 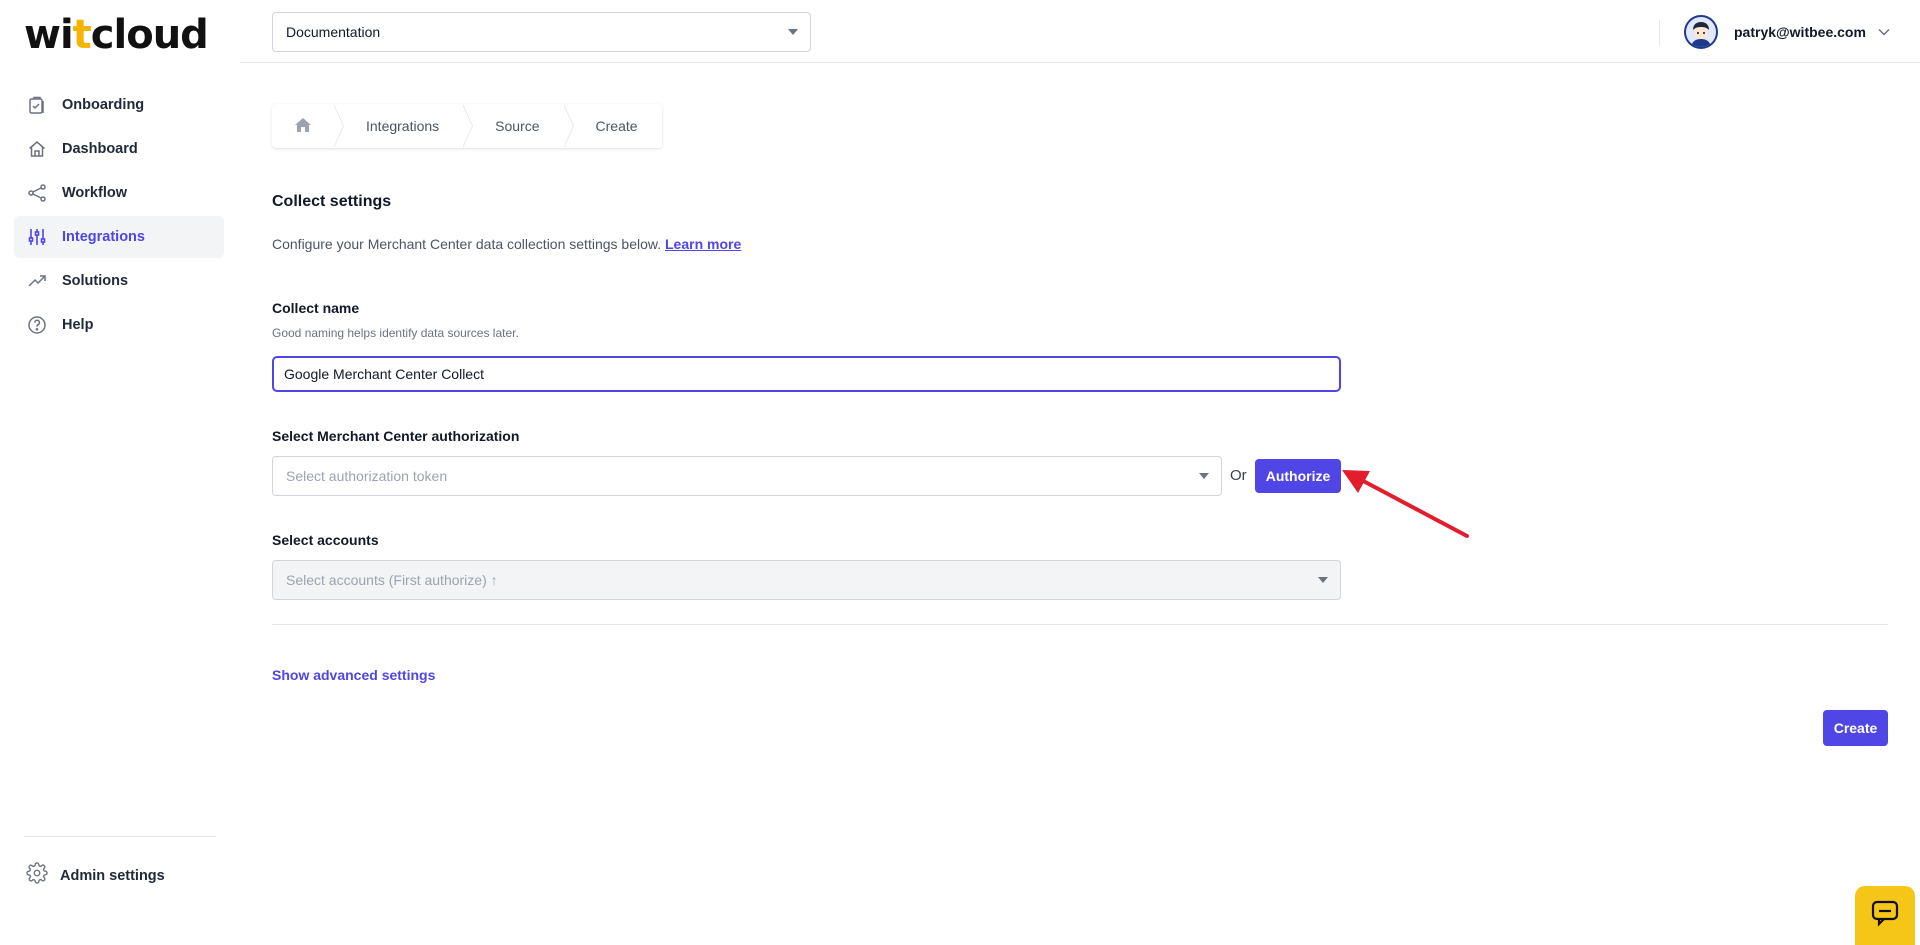 I want to click on project-select-value: Documentation, so click(x=333, y=32).